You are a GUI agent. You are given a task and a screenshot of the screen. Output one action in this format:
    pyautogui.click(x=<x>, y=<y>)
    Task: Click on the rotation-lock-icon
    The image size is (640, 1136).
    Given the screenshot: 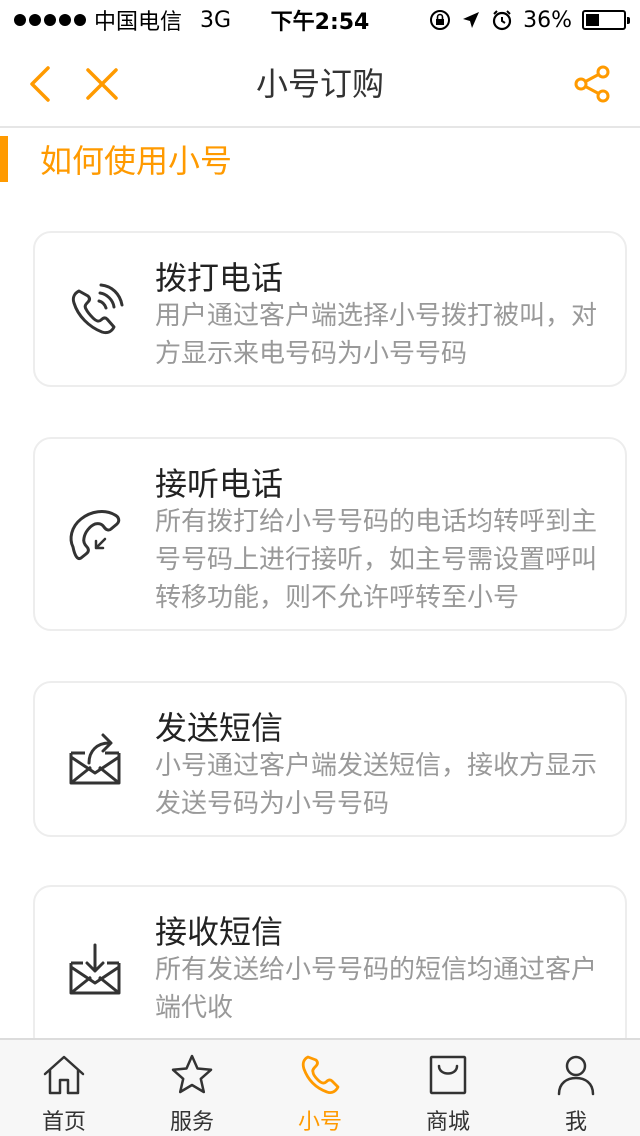 What is the action you would take?
    pyautogui.click(x=440, y=20)
    